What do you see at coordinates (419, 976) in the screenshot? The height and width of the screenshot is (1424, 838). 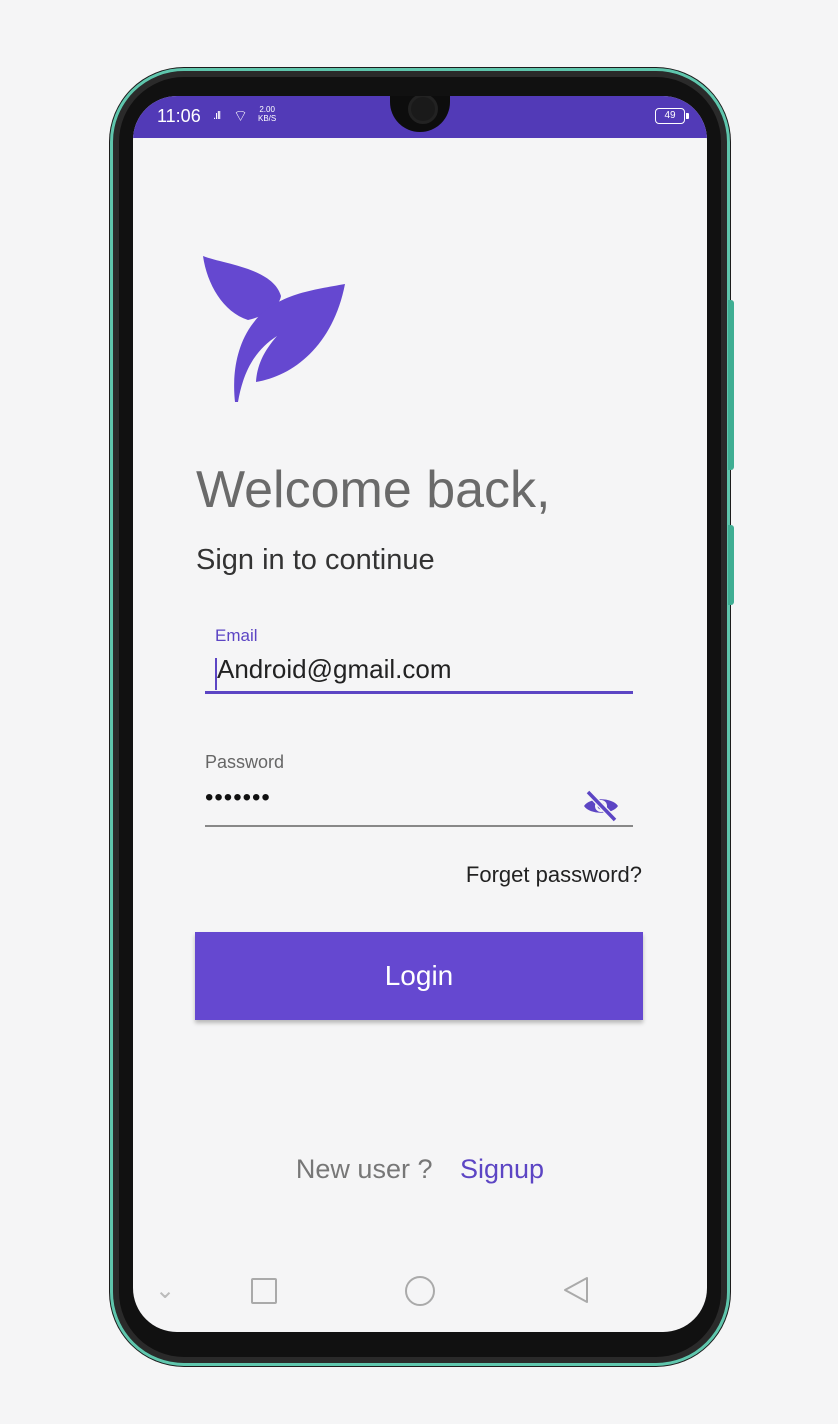 I see `login-button: Login` at bounding box center [419, 976].